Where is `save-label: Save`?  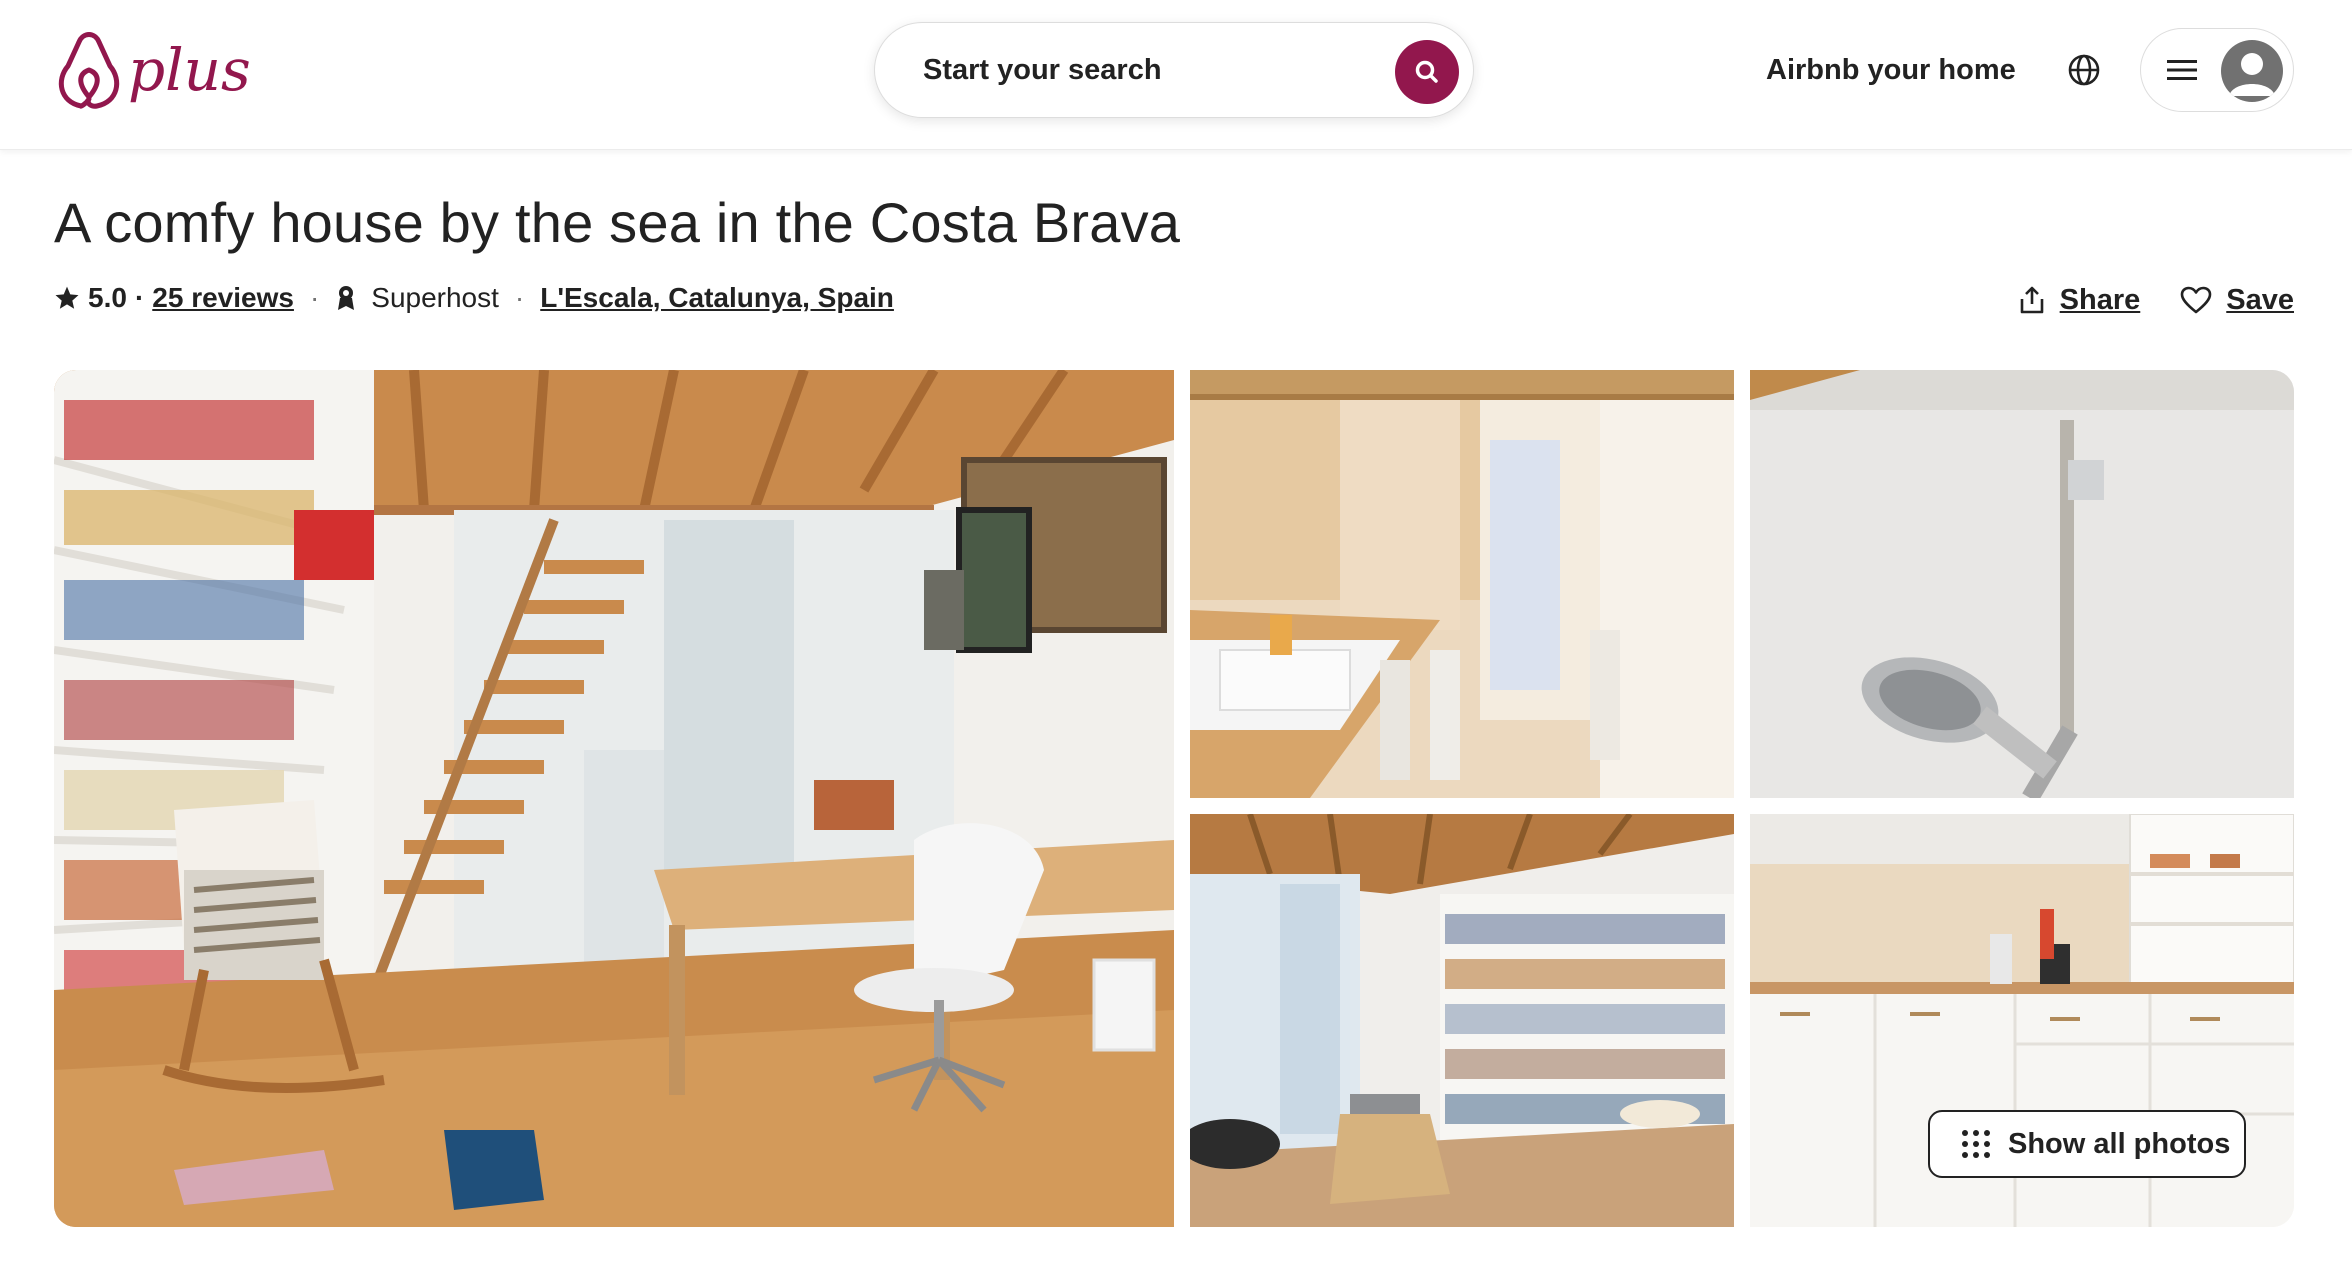
save-label: Save is located at coordinates (2260, 299).